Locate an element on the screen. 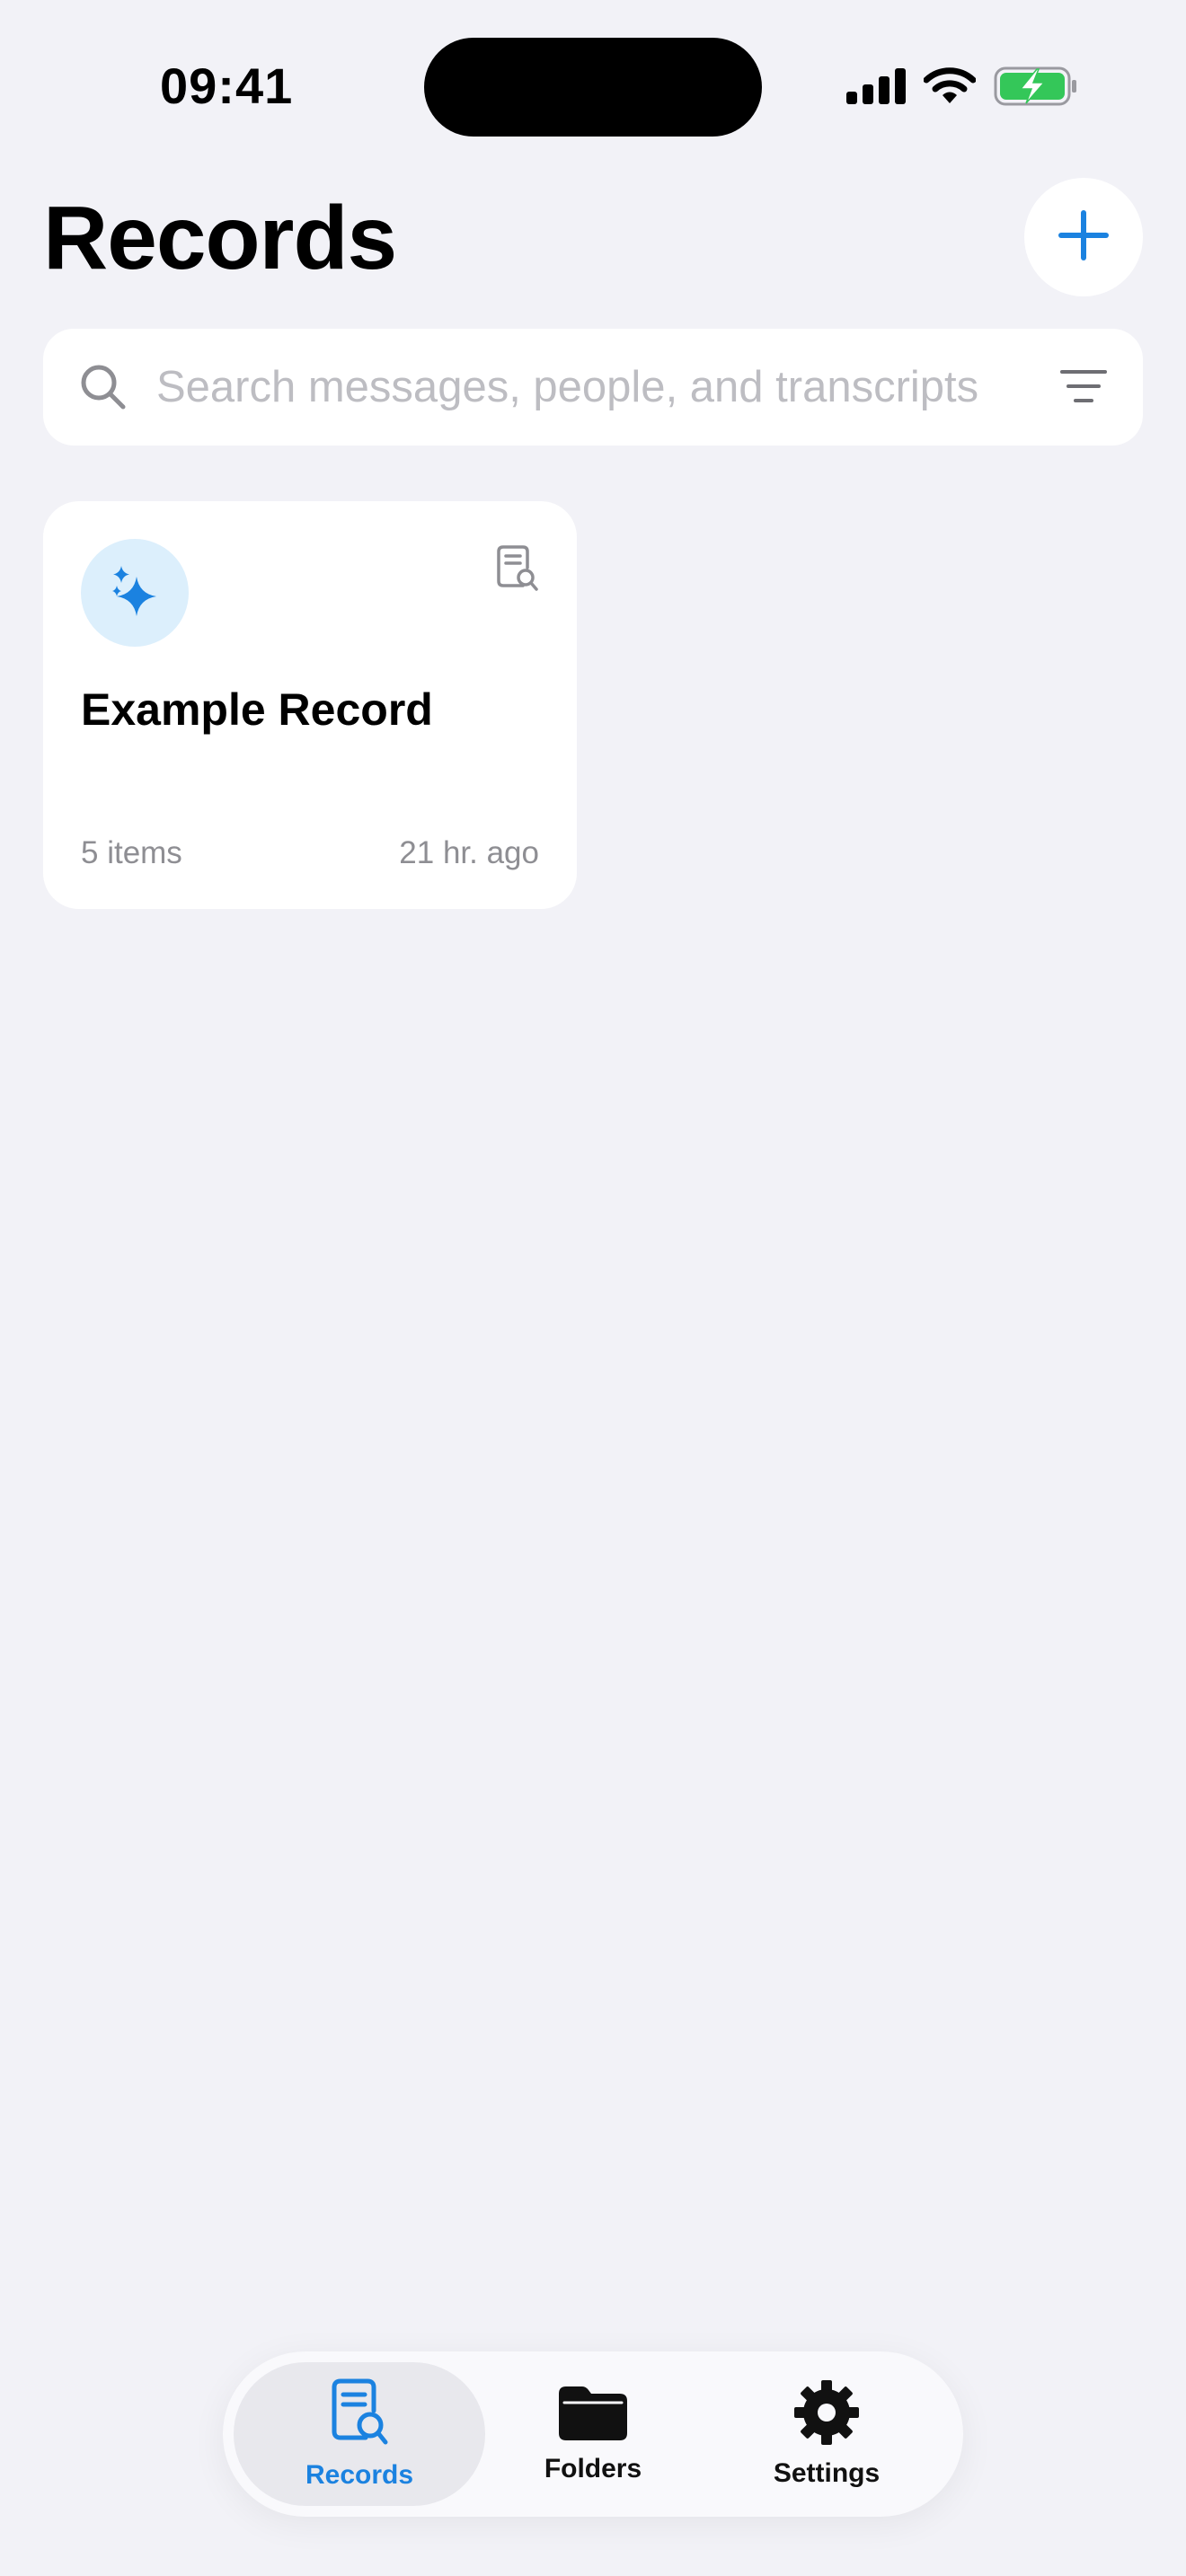  dynamic-island is located at coordinates (593, 87).